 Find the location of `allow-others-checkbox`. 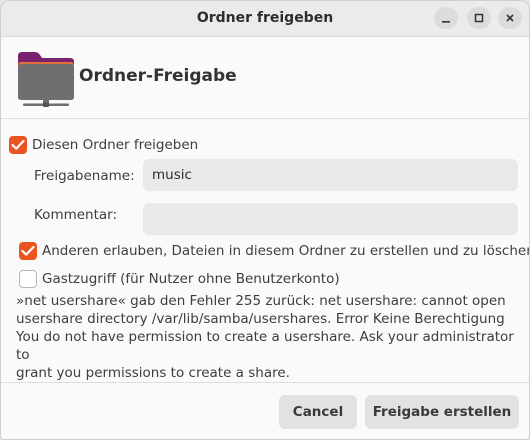

allow-others-checkbox is located at coordinates (28, 251).